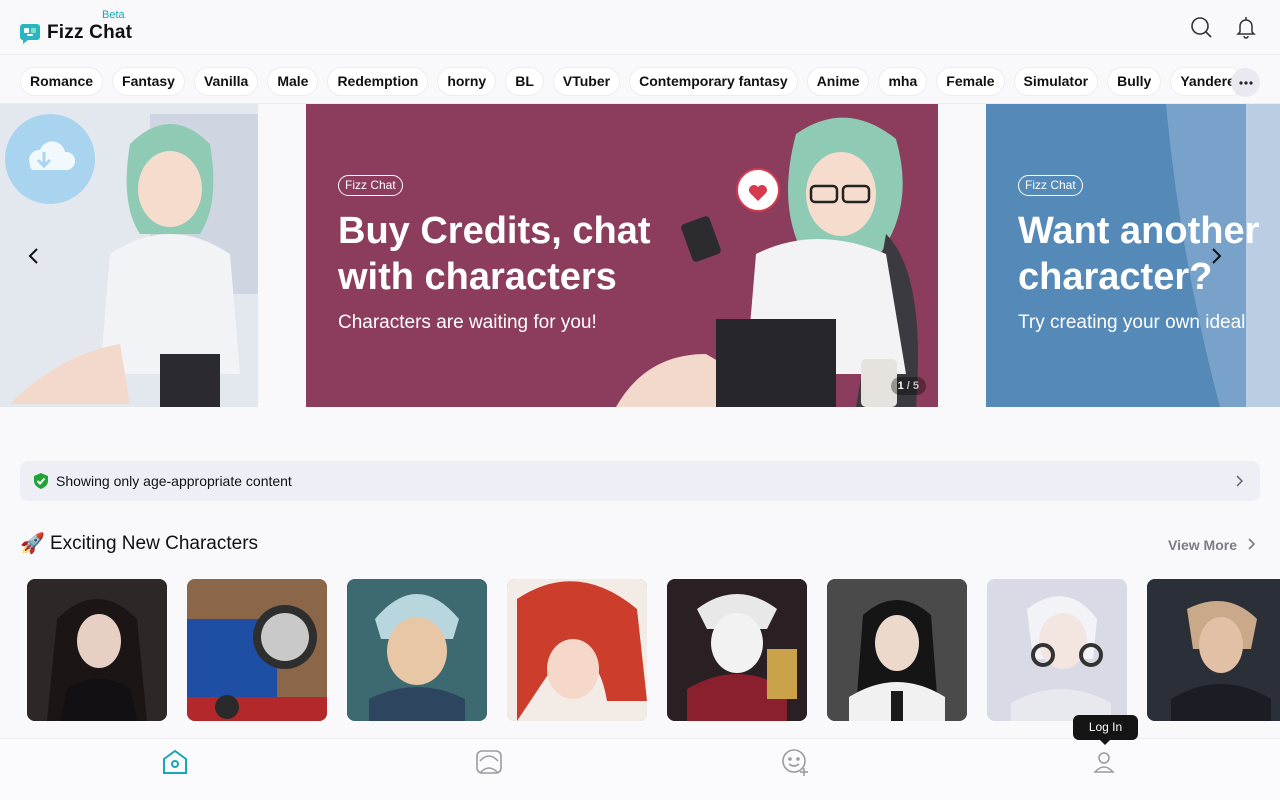 This screenshot has width=1280, height=800. What do you see at coordinates (1202, 545) in the screenshot?
I see `view-more-link: View More` at bounding box center [1202, 545].